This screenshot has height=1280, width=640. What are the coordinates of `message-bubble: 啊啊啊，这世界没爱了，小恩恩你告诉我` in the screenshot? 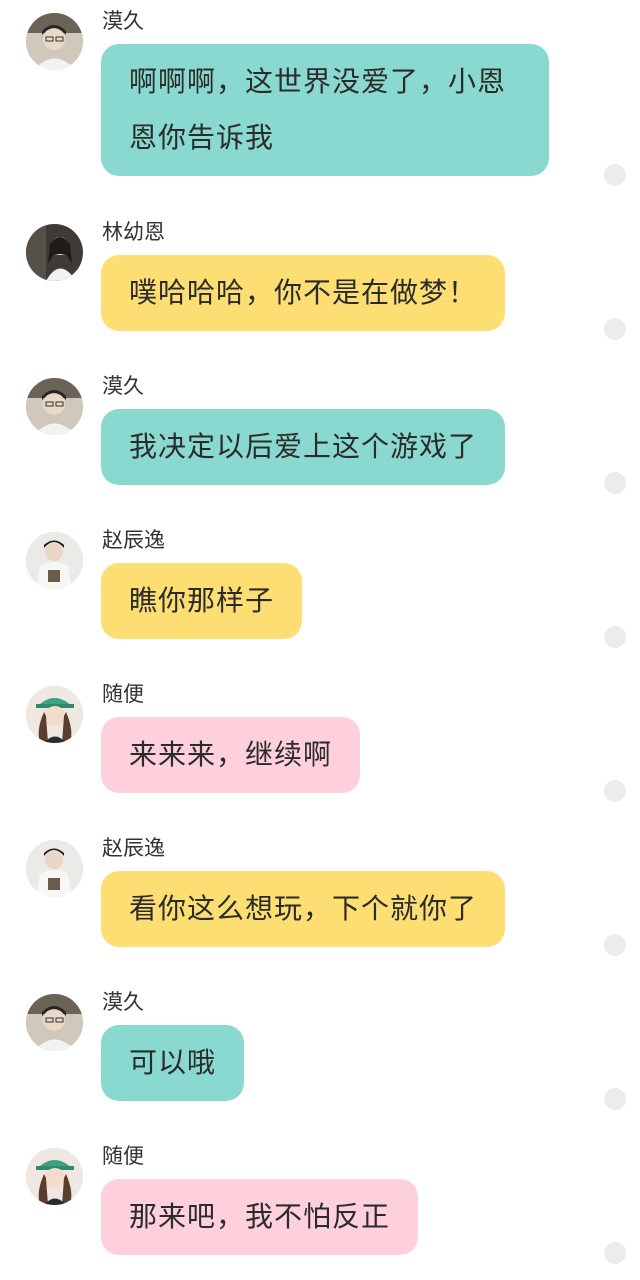 It's located at (325, 110).